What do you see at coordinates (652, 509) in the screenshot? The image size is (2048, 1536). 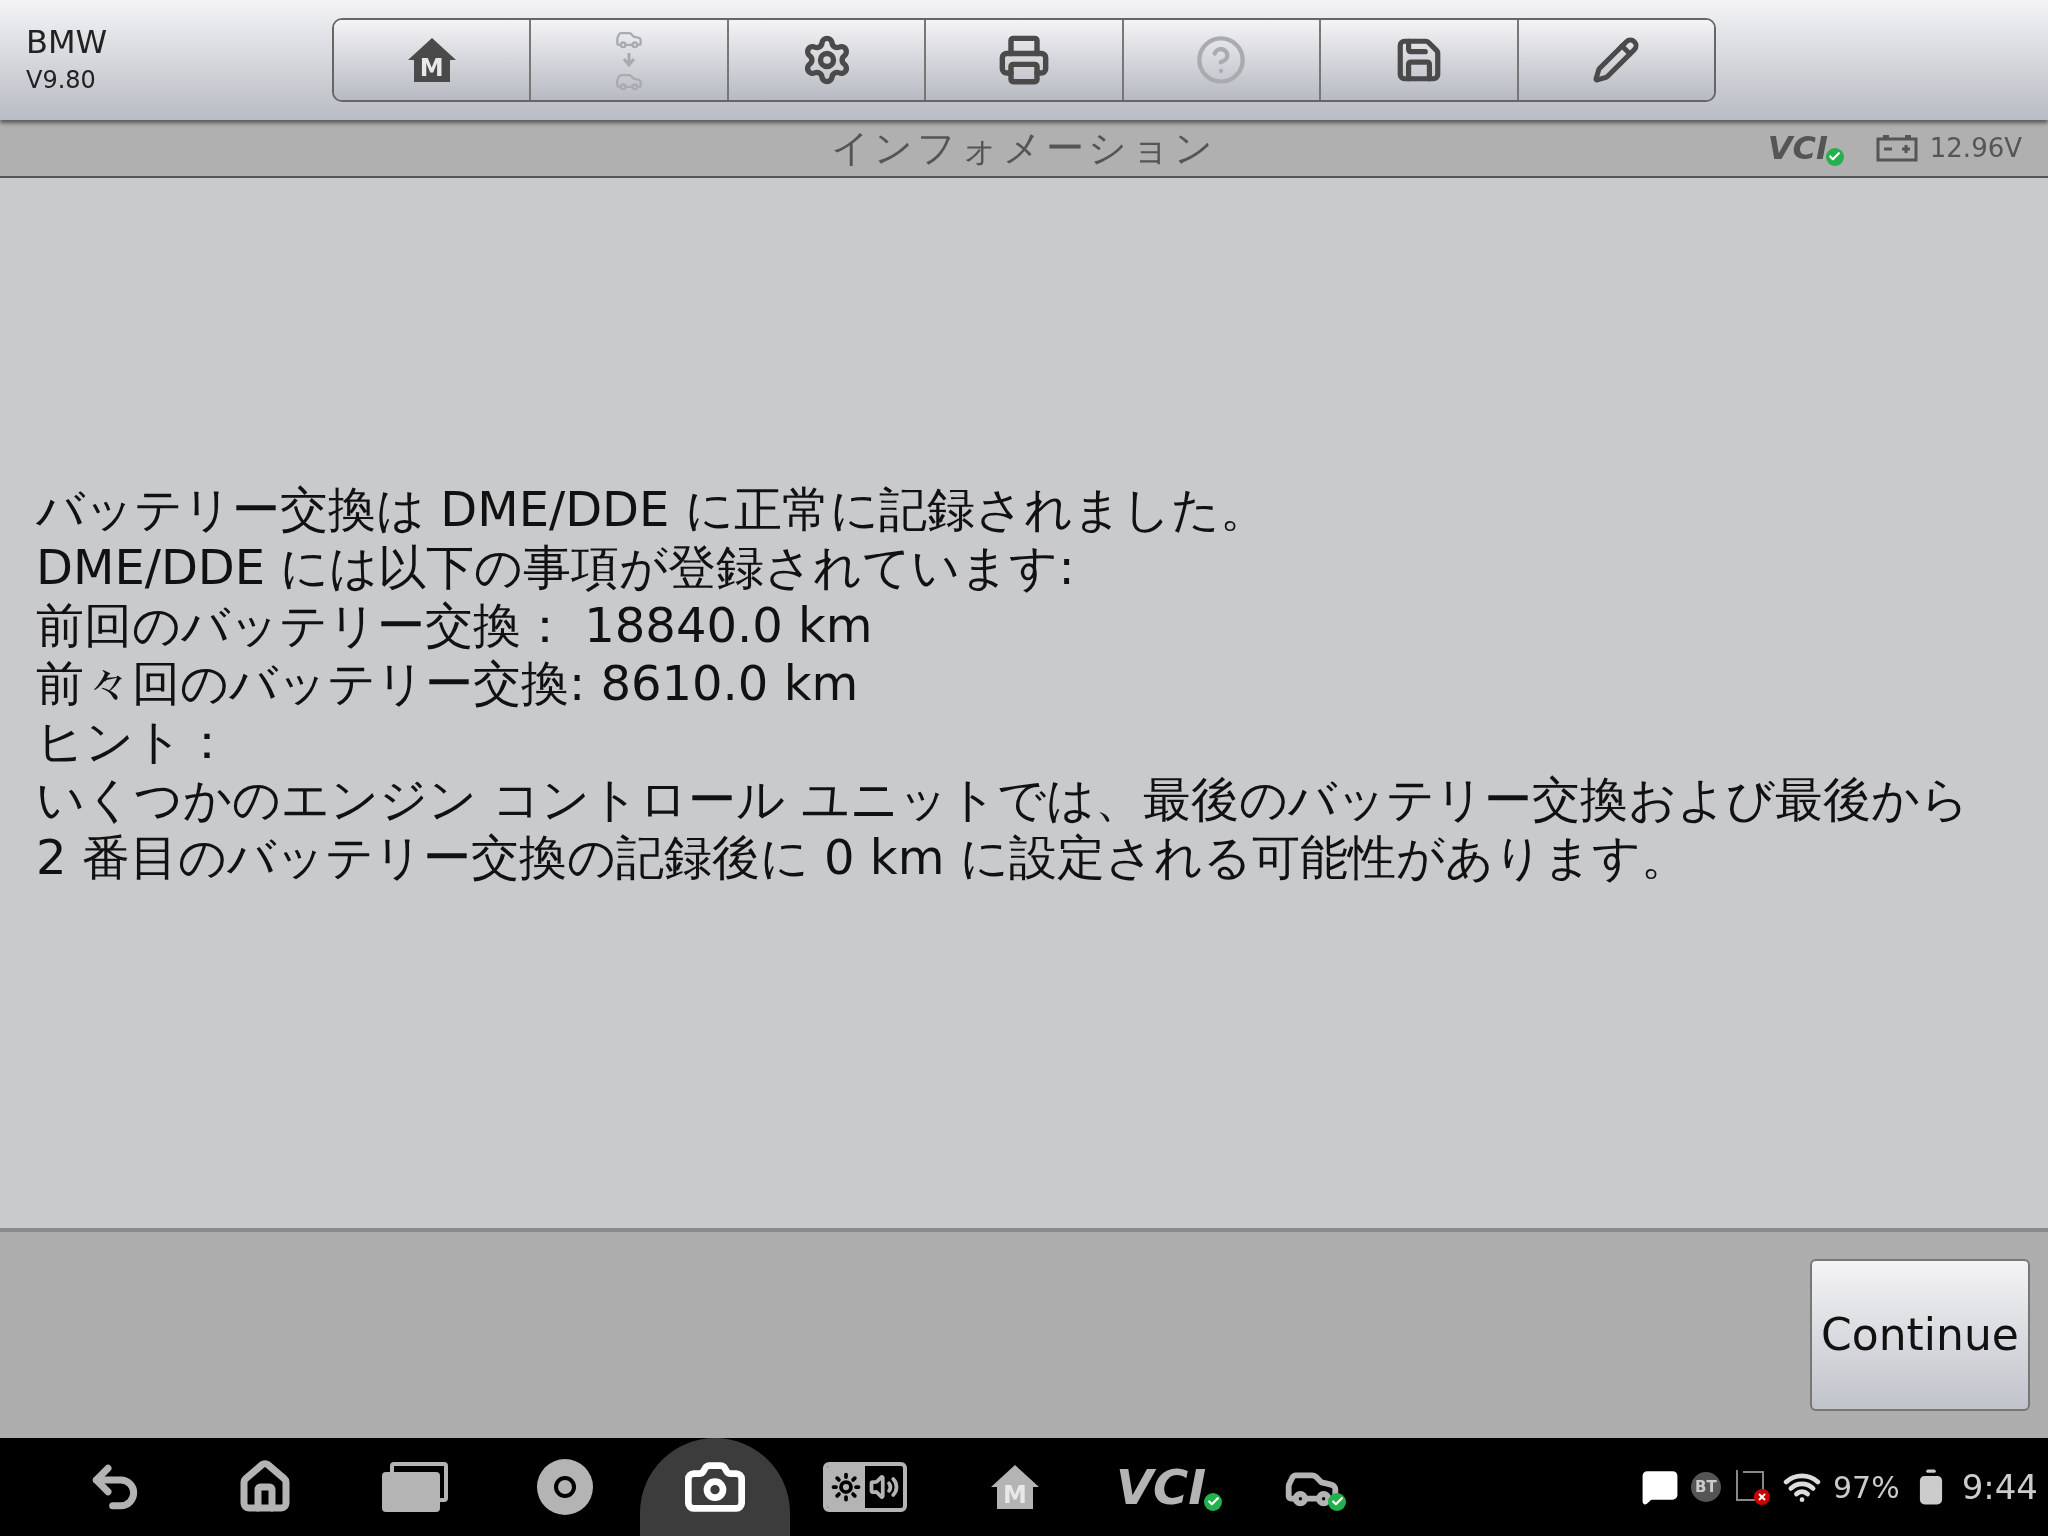 I see `message-line: バッテリー交換は DME/DDE に正常に記録されました。` at bounding box center [652, 509].